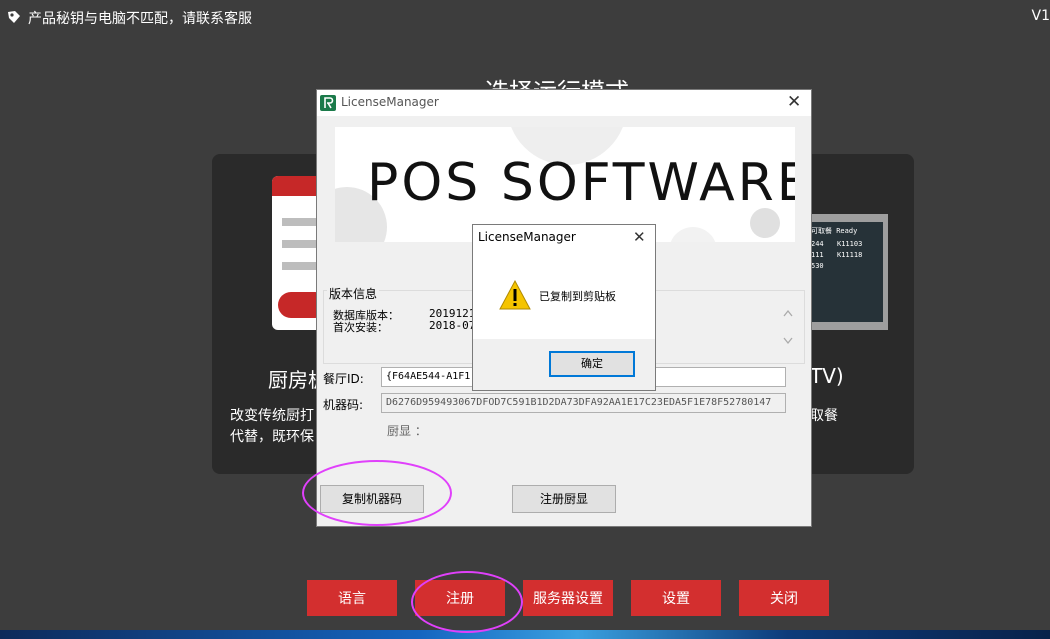 Image resolution: width=1050 pixels, height=639 pixels. What do you see at coordinates (140, 19) in the screenshot?
I see `license-mismatch-notice: 产品秘钥与电脑不匹配，请联系客服` at bounding box center [140, 19].